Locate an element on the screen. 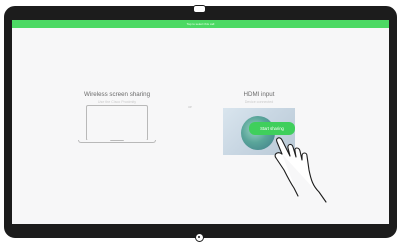 The width and height of the screenshot is (405, 246). hdmi-input-title: HDMI input is located at coordinates (259, 94).